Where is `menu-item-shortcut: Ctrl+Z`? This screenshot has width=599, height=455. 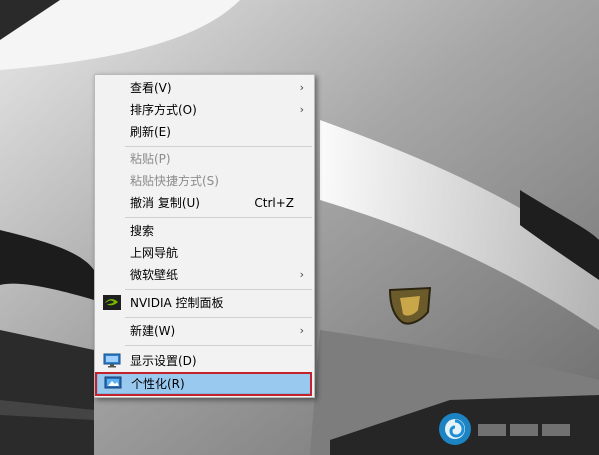
menu-item-shortcut: Ctrl+Z is located at coordinates (274, 203).